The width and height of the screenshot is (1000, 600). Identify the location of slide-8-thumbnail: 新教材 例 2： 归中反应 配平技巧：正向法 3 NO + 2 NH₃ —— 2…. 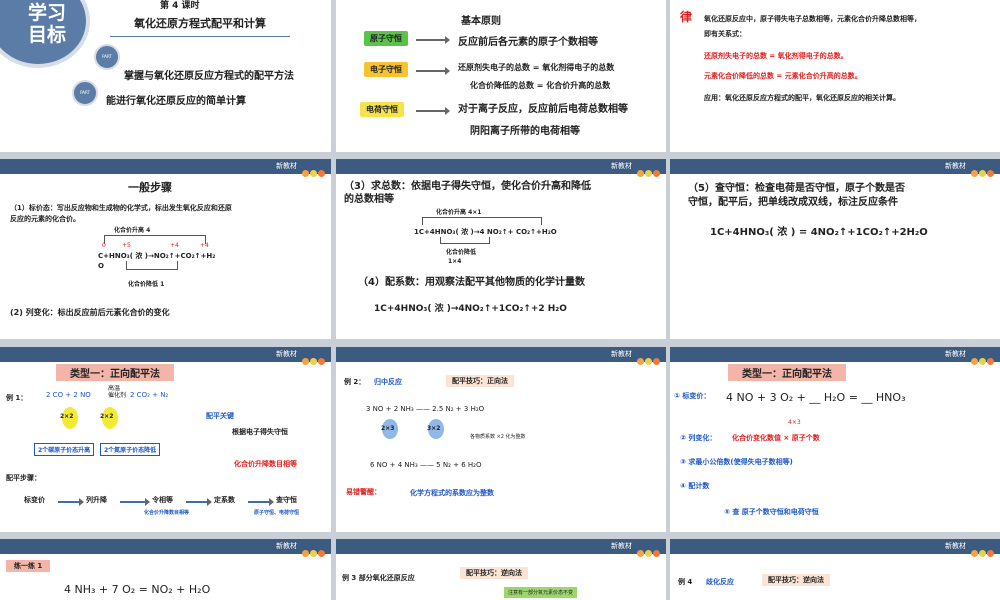
(501, 439).